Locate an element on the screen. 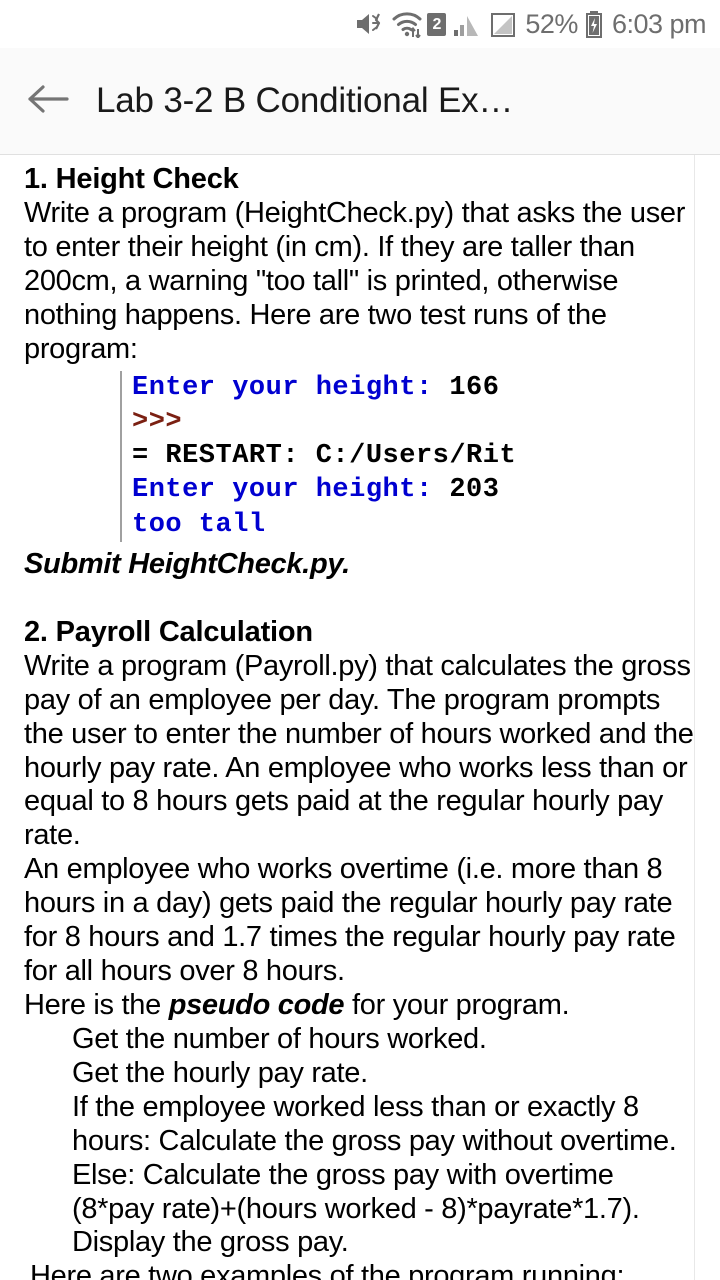 Image resolution: width=720 pixels, height=1280 pixels. back-arrow-icon is located at coordinates (48, 101).